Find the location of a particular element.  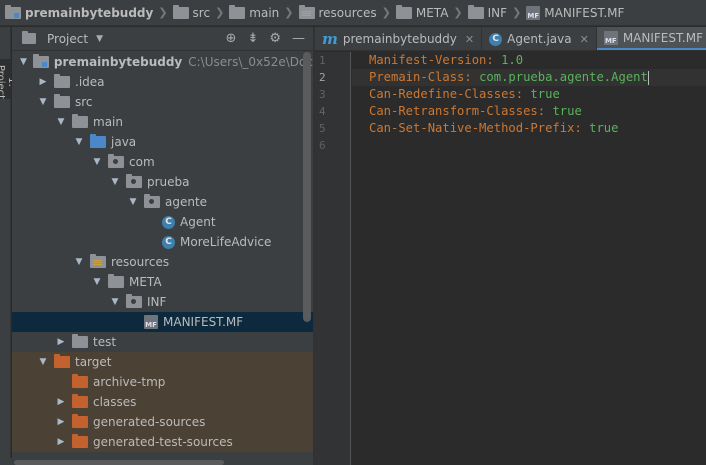

tree-item-label: generated-test-sources is located at coordinates (163, 442).